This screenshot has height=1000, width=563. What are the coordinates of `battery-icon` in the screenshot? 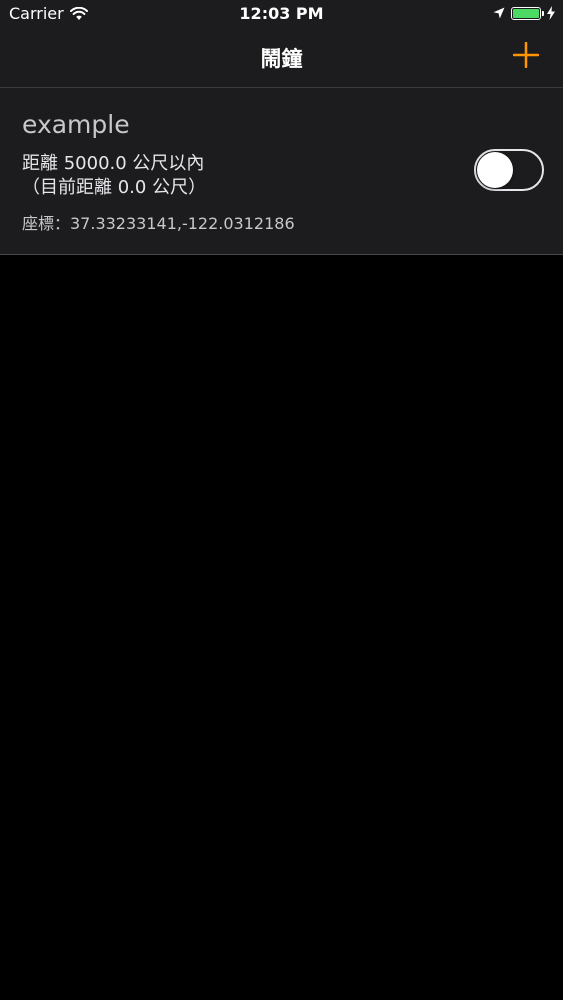 It's located at (527, 13).